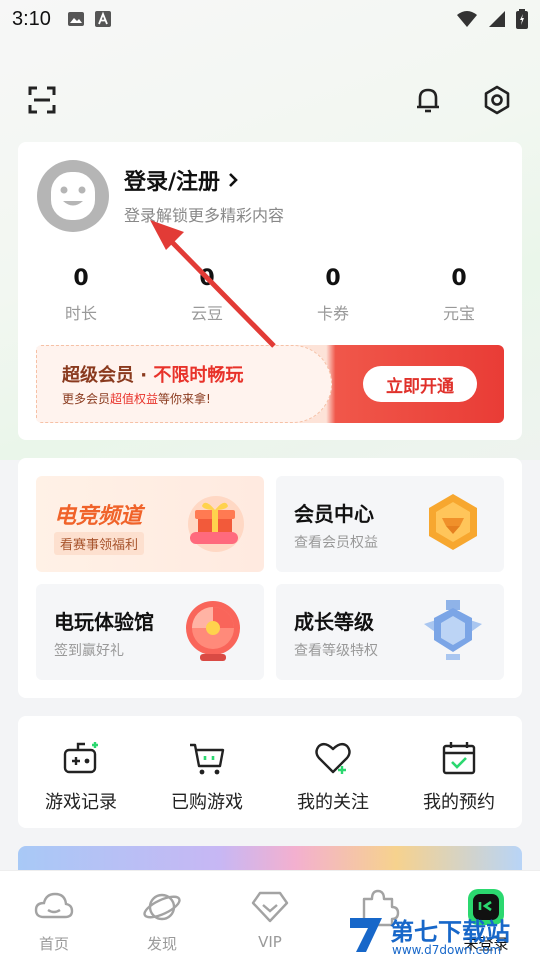  I want to click on stat-cloud-beans: 0 云豆, so click(207, 295).